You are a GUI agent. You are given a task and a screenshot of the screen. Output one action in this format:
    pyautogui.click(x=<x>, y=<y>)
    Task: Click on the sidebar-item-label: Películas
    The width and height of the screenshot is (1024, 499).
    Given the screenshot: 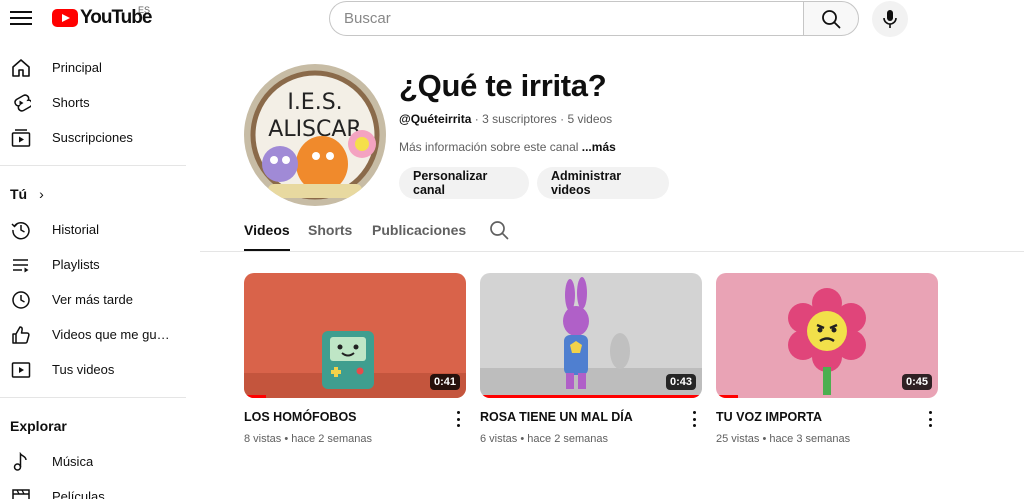 What is the action you would take?
    pyautogui.click(x=78, y=494)
    